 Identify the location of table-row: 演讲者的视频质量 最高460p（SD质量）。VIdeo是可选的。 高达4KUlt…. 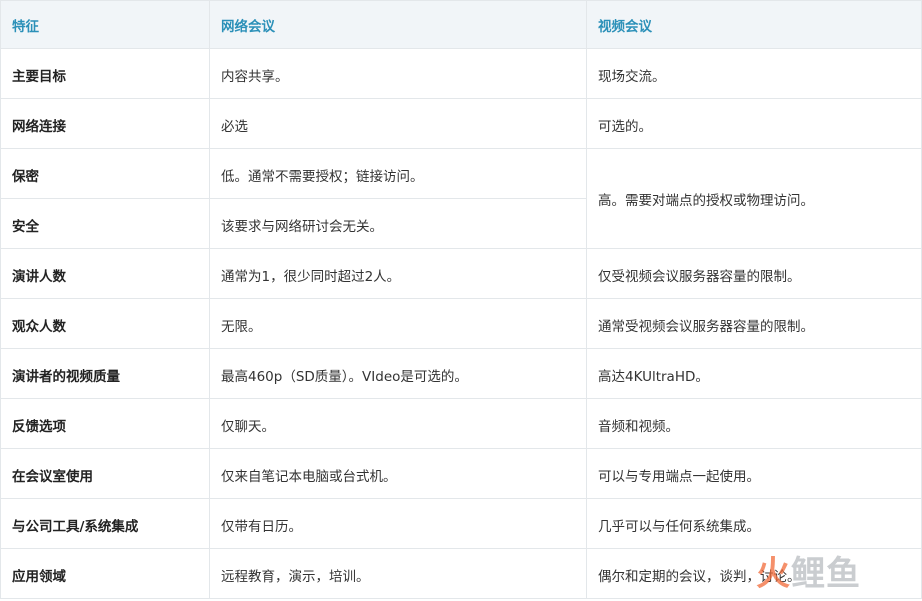
(461, 373).